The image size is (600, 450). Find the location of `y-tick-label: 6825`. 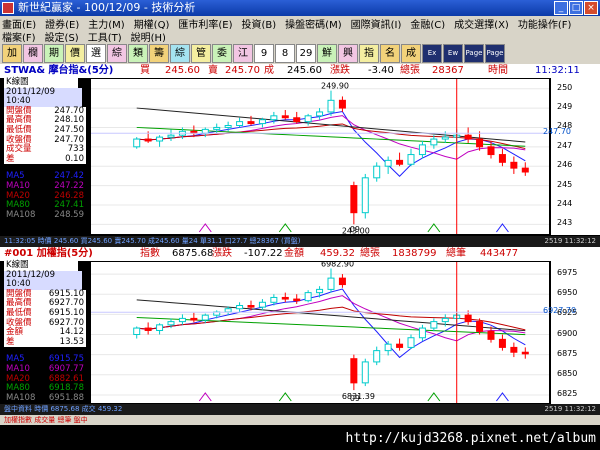

y-tick-label: 6825 is located at coordinates (567, 393).